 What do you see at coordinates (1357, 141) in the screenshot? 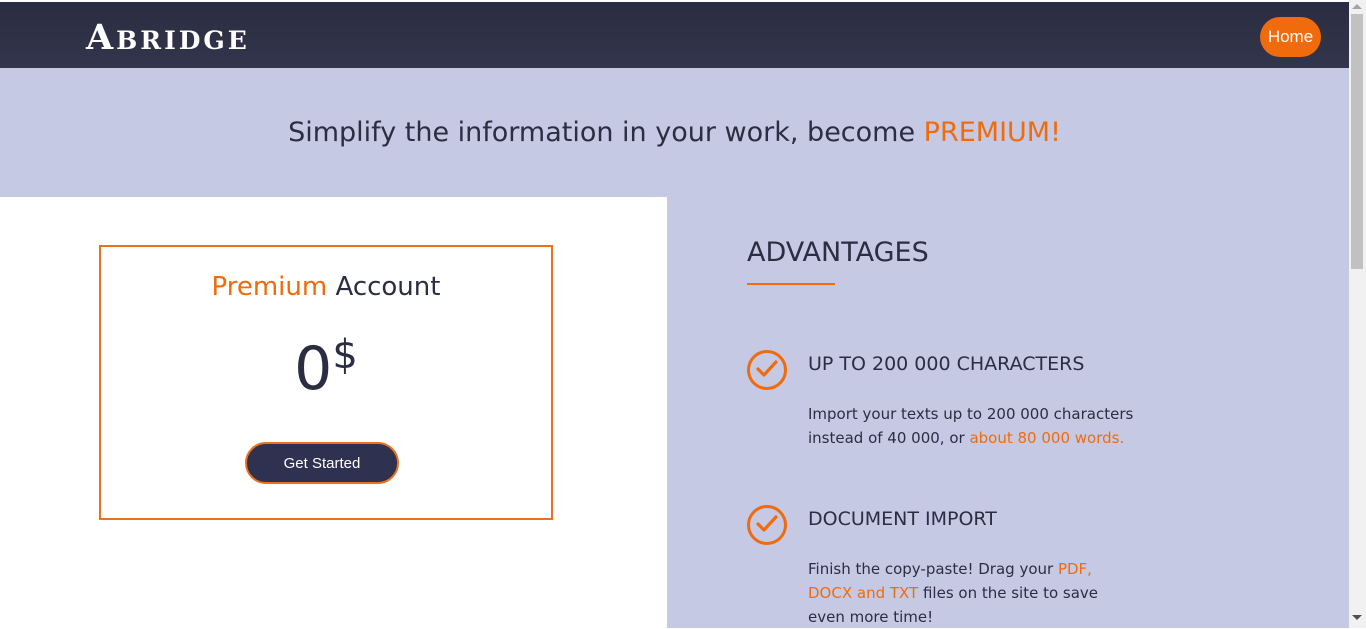
I see `scrollbar-thumb` at bounding box center [1357, 141].